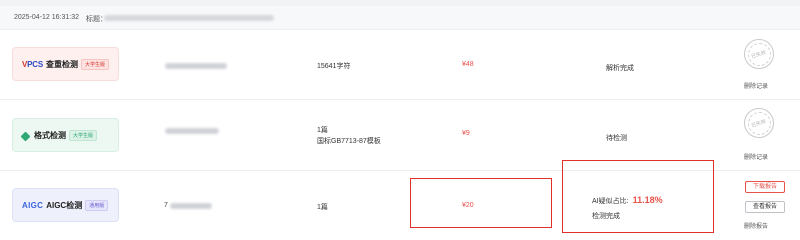  I want to click on document-count: 1篇, so click(322, 207).